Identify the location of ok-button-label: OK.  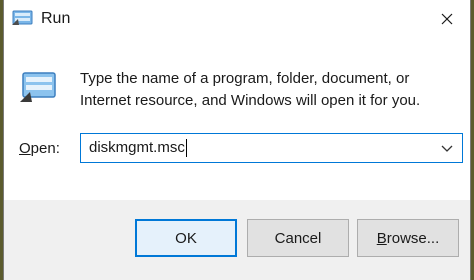
(186, 238).